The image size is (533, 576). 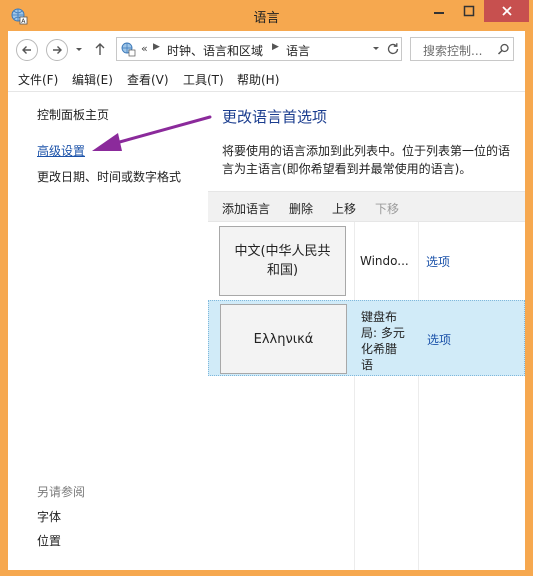 I want to click on arrow-left-icon, so click(x=26, y=50).